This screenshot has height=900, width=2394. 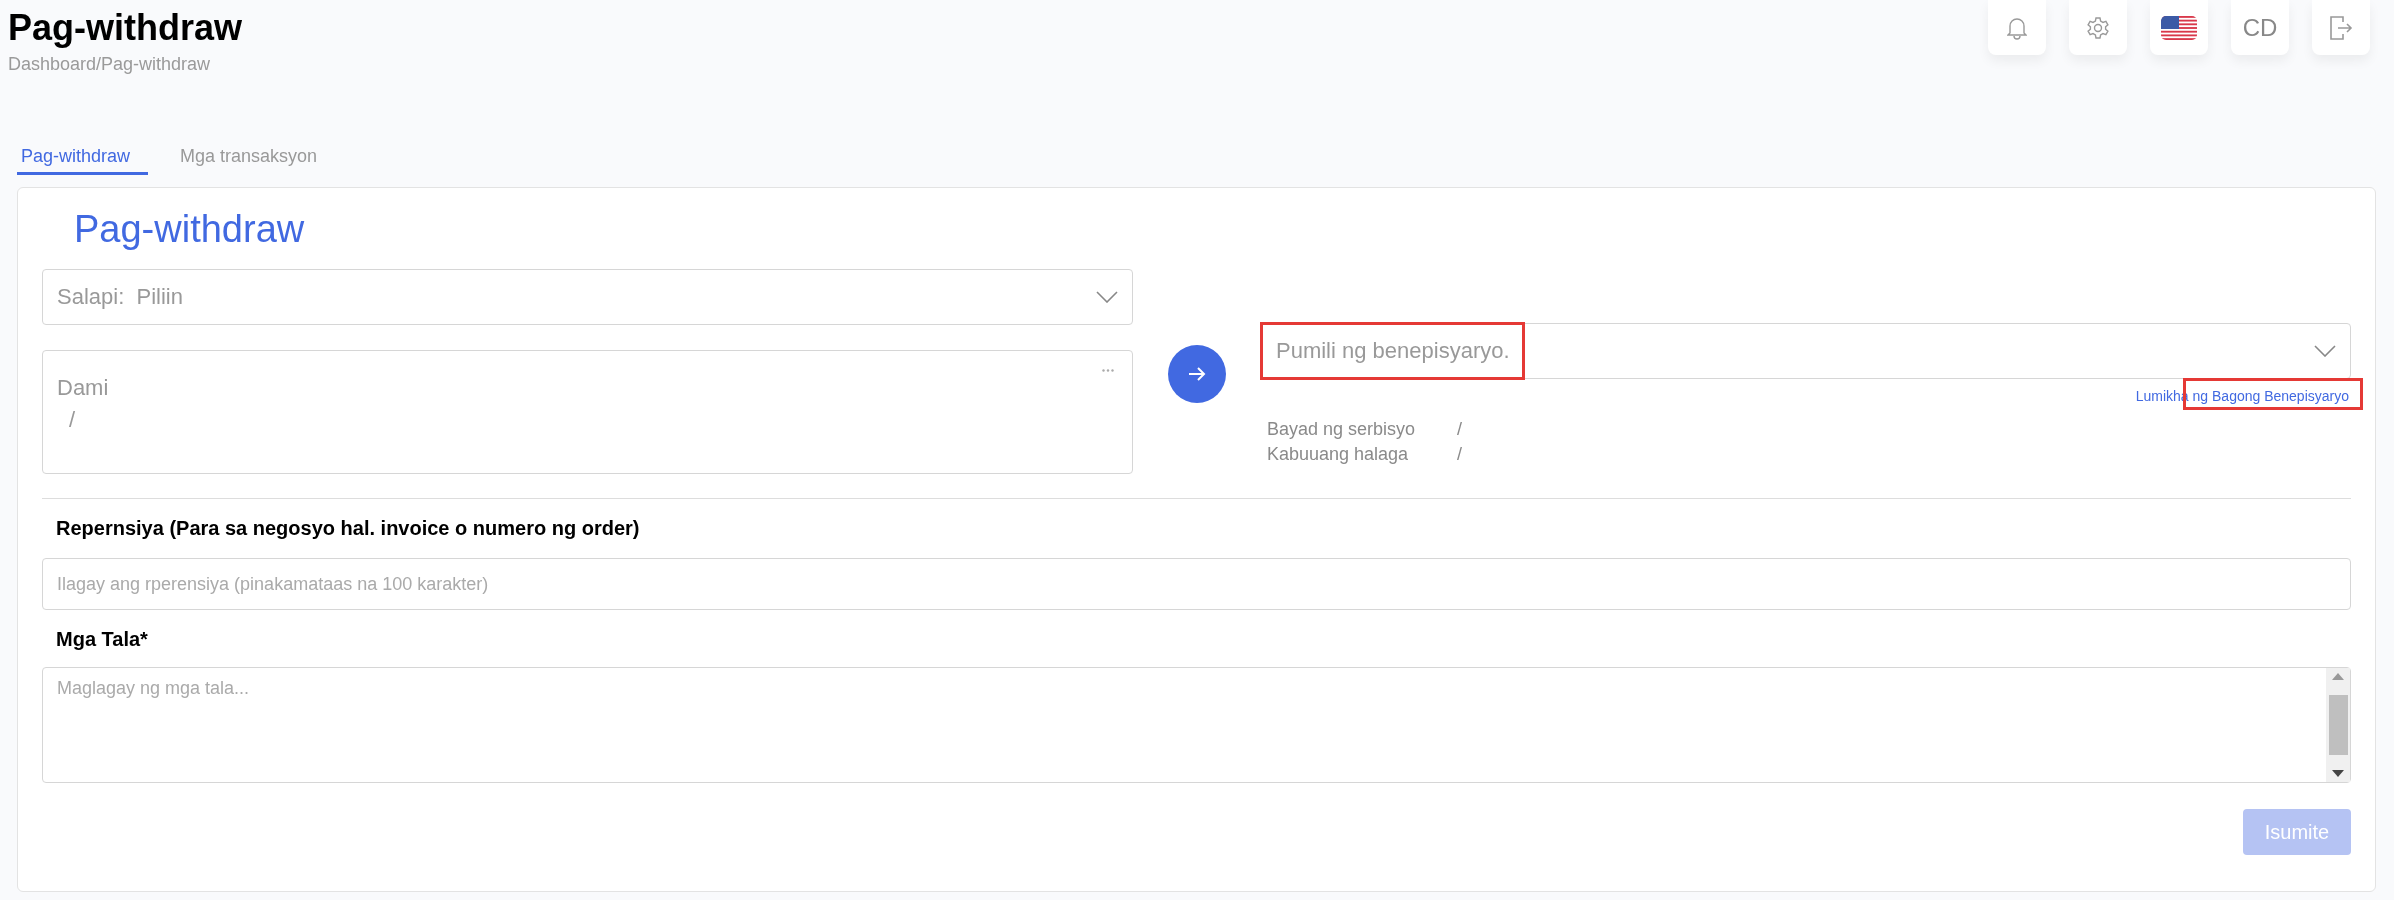 What do you see at coordinates (125, 28) in the screenshot?
I see `page-title: Pag-withdraw` at bounding box center [125, 28].